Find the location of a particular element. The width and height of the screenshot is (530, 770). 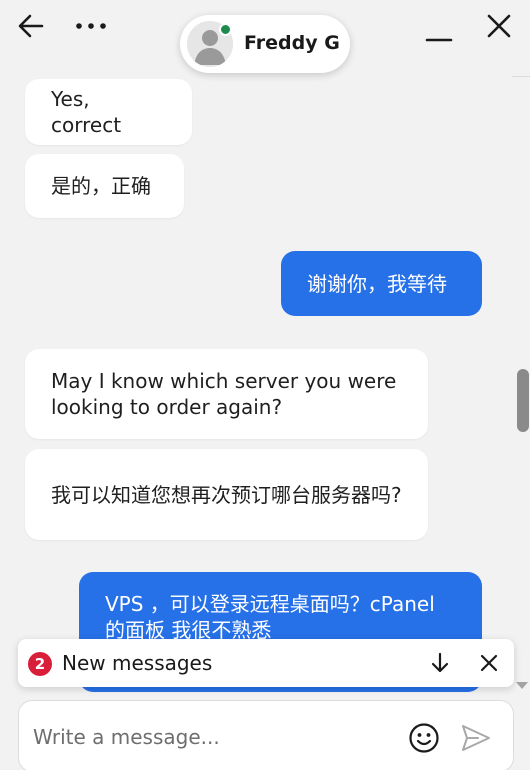

unread-count-badge: 2 is located at coordinates (40, 664).